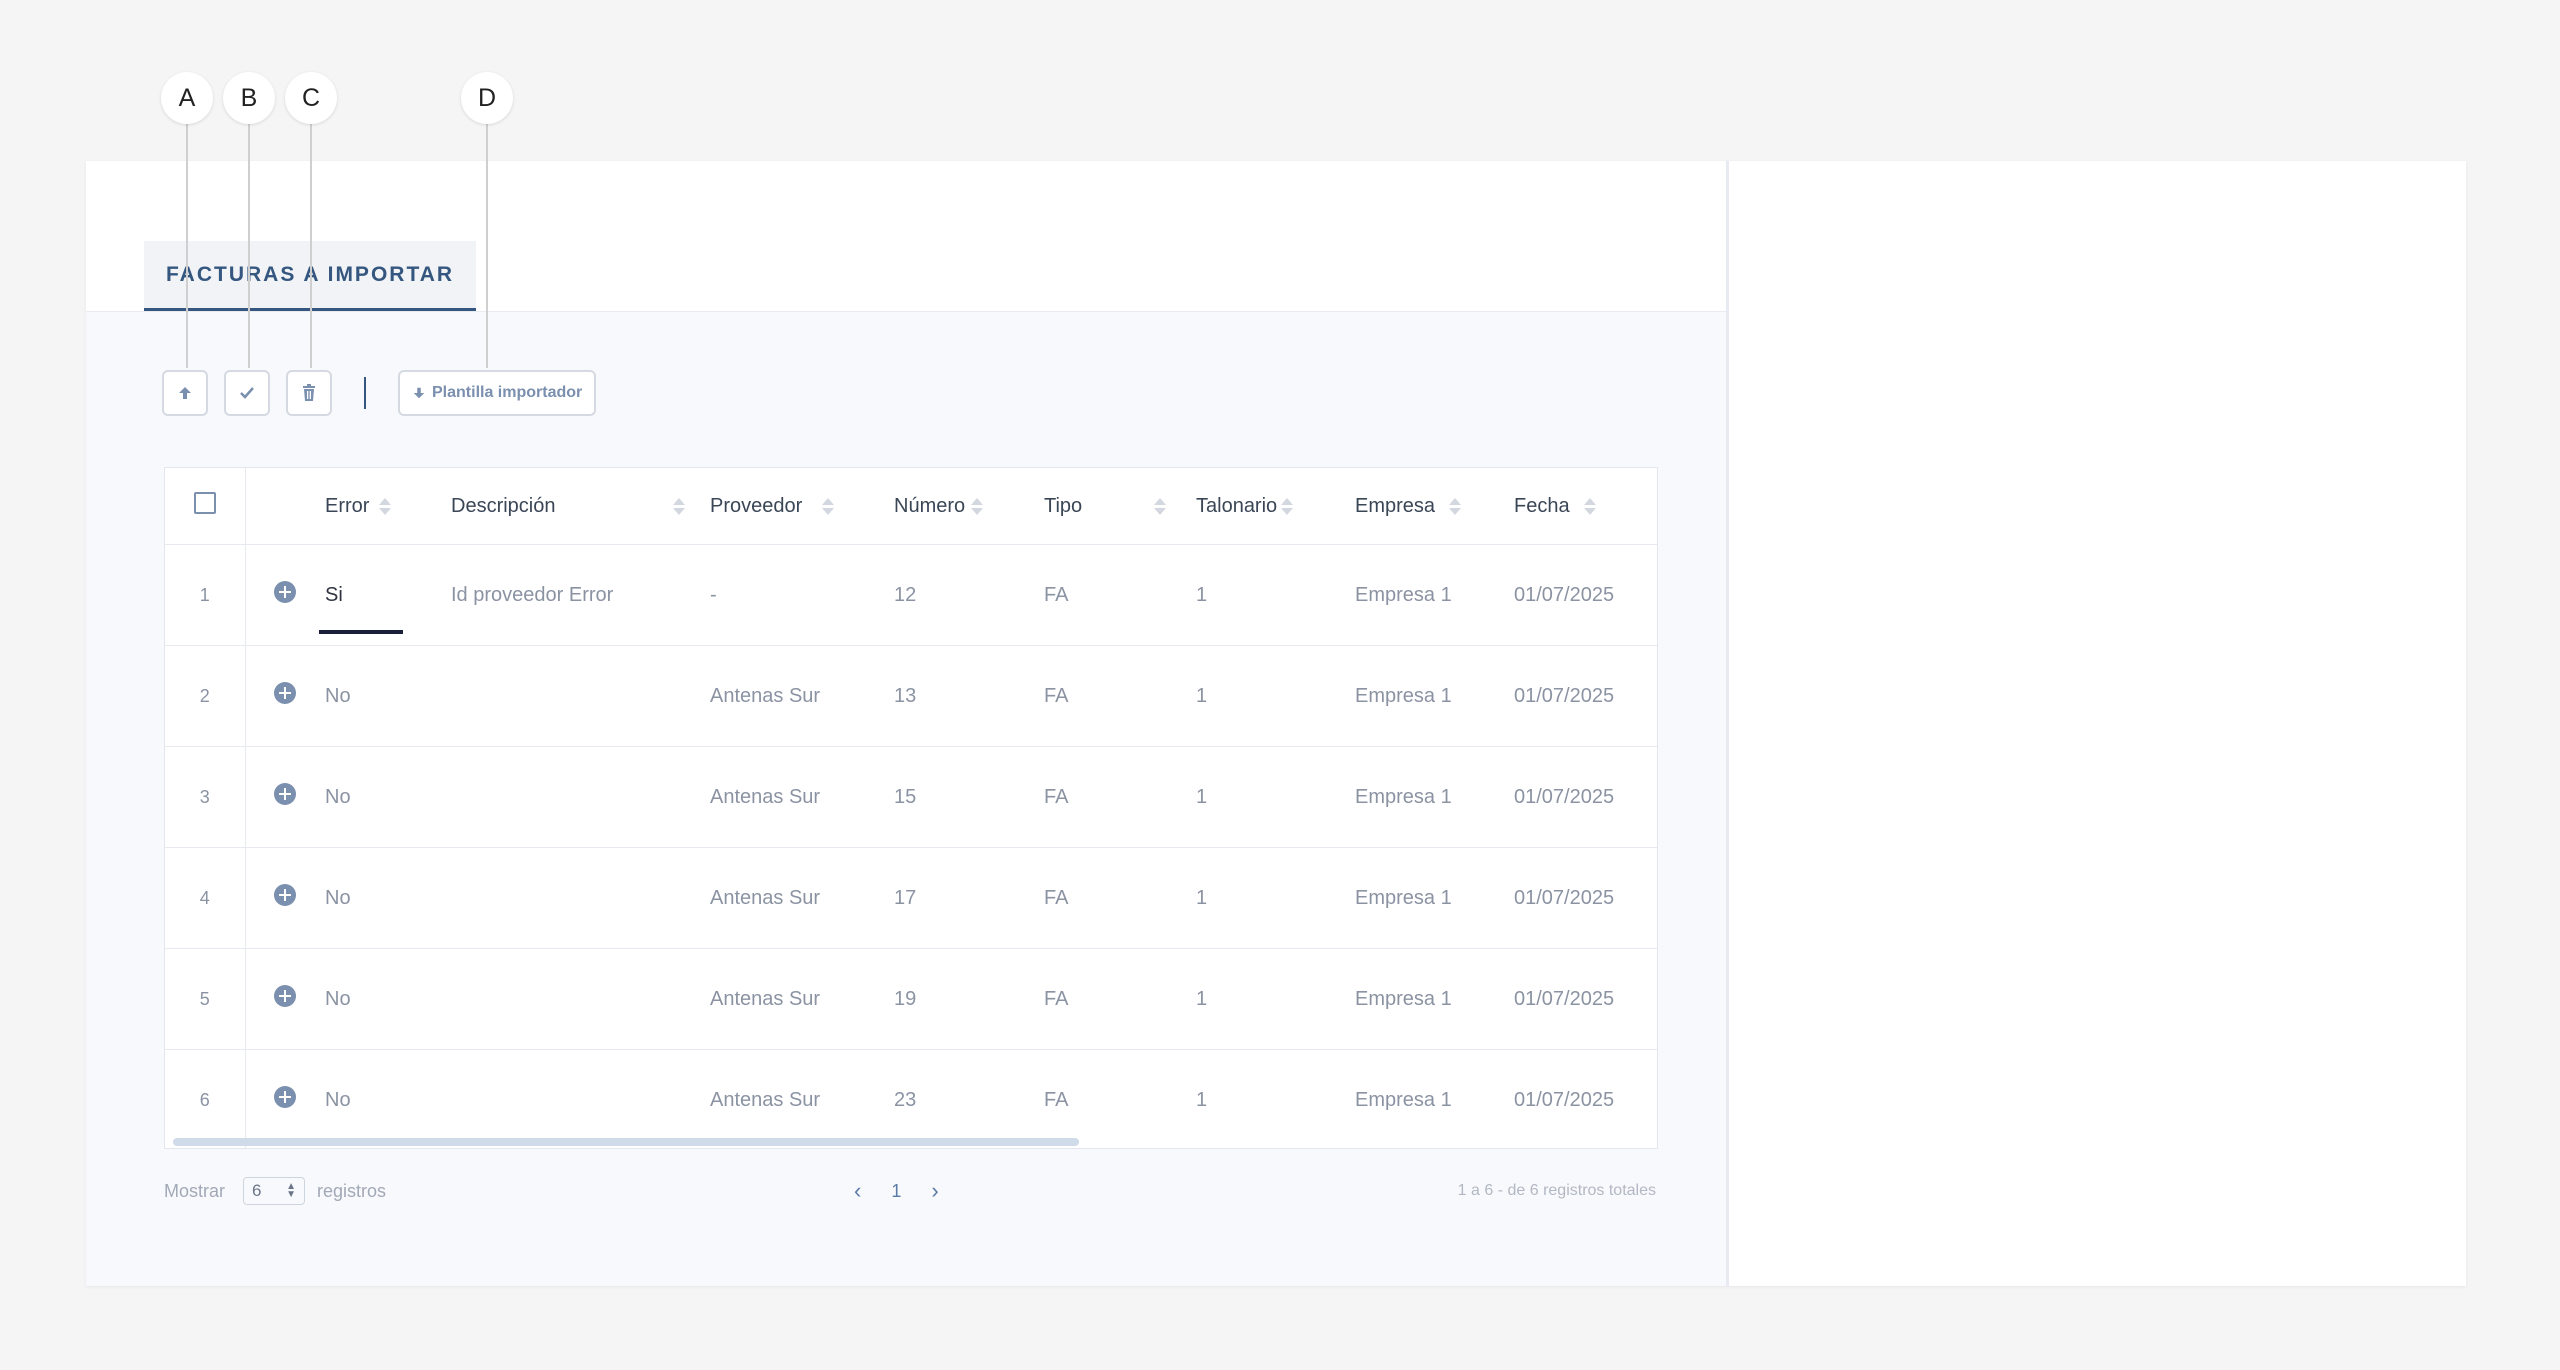 This screenshot has width=2560, height=1370. What do you see at coordinates (1556, 1190) in the screenshot?
I see `records-summary: 1 a 6 - de 6 registros totales` at bounding box center [1556, 1190].